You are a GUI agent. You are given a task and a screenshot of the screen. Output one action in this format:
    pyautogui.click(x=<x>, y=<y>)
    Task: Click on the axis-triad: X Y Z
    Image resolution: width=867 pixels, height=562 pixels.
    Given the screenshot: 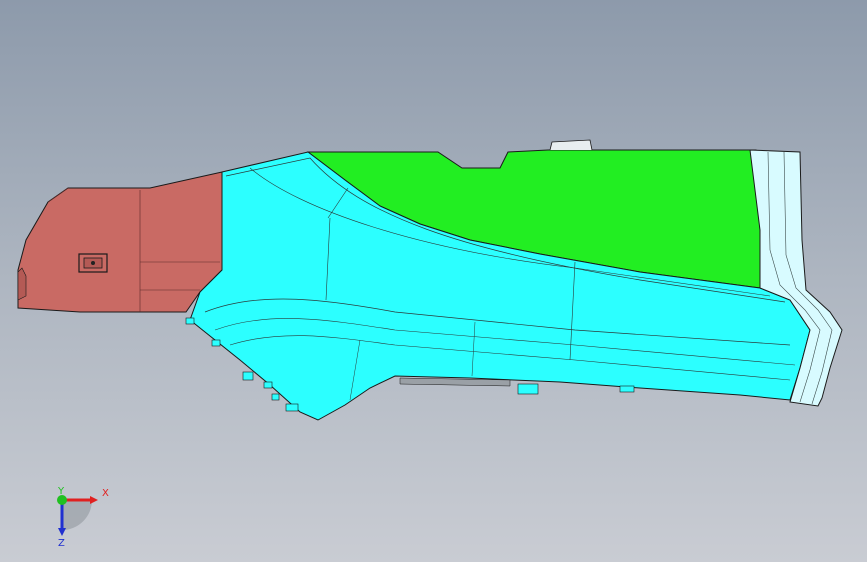 What is the action you would take?
    pyautogui.click(x=83, y=517)
    